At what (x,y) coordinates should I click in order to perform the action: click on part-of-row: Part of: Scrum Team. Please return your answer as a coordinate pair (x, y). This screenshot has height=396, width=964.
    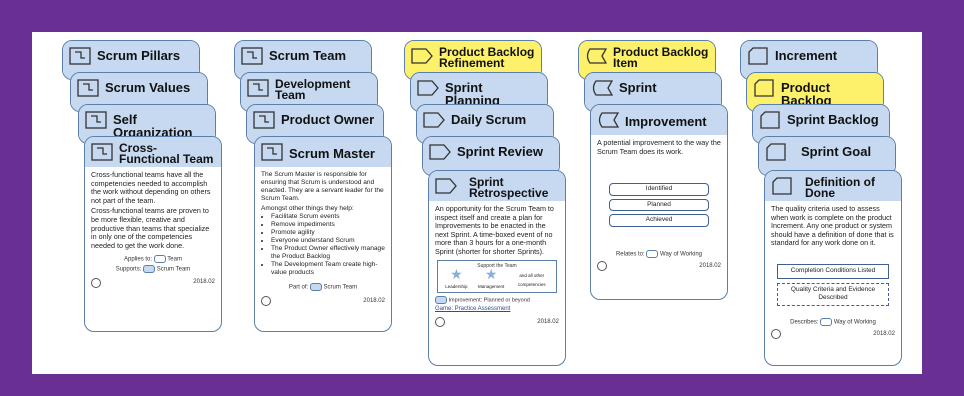
    Looking at the image, I should click on (323, 287).